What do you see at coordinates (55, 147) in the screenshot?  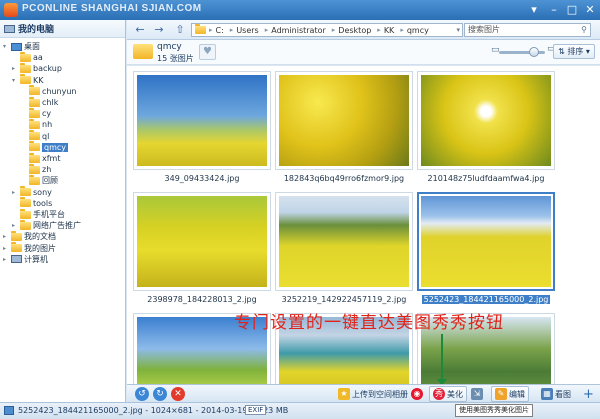 I see `sidebar-item-label: qmcy` at bounding box center [55, 147].